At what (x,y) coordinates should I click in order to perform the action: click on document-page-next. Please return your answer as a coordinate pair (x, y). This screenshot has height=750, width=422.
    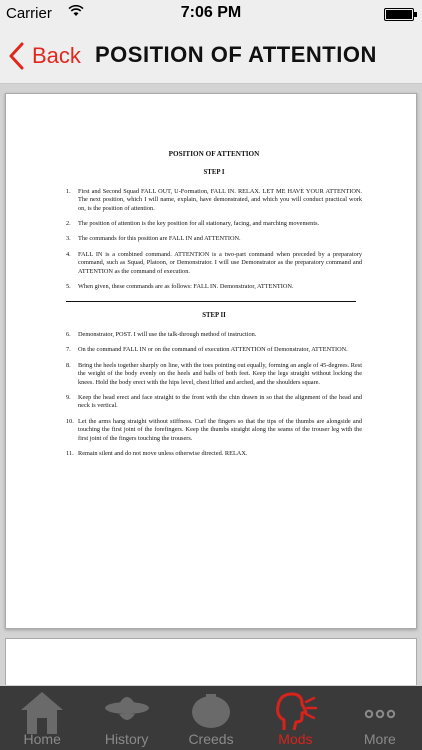
    Looking at the image, I should click on (211, 661).